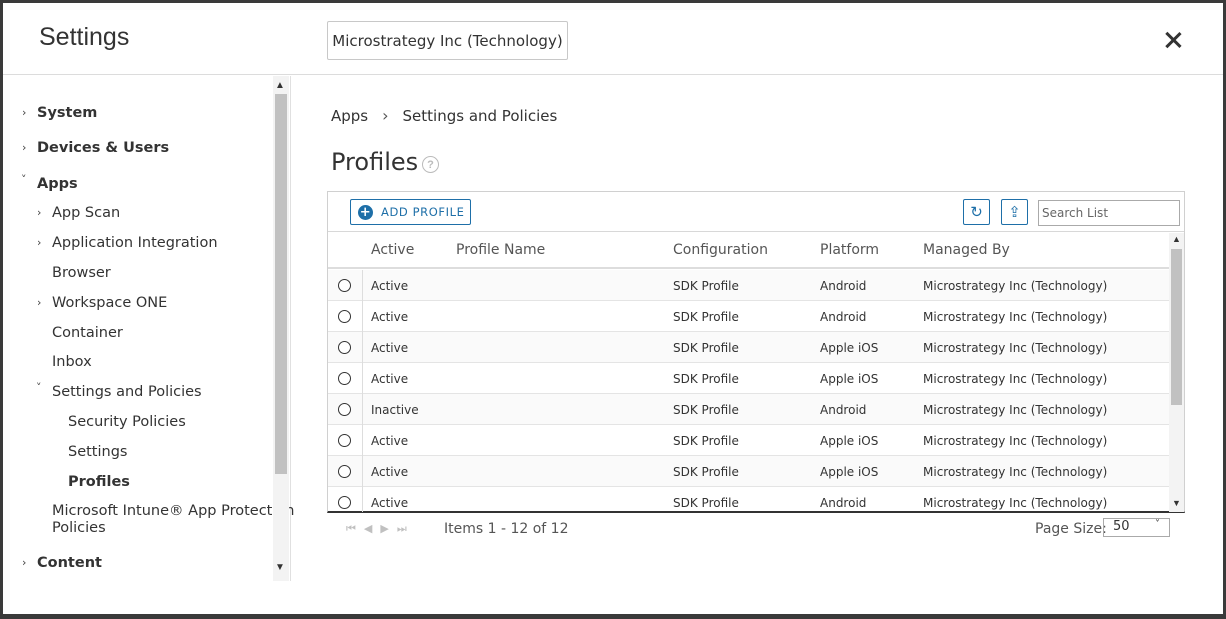  I want to click on breadcrumb-apps: Apps, so click(349, 116).